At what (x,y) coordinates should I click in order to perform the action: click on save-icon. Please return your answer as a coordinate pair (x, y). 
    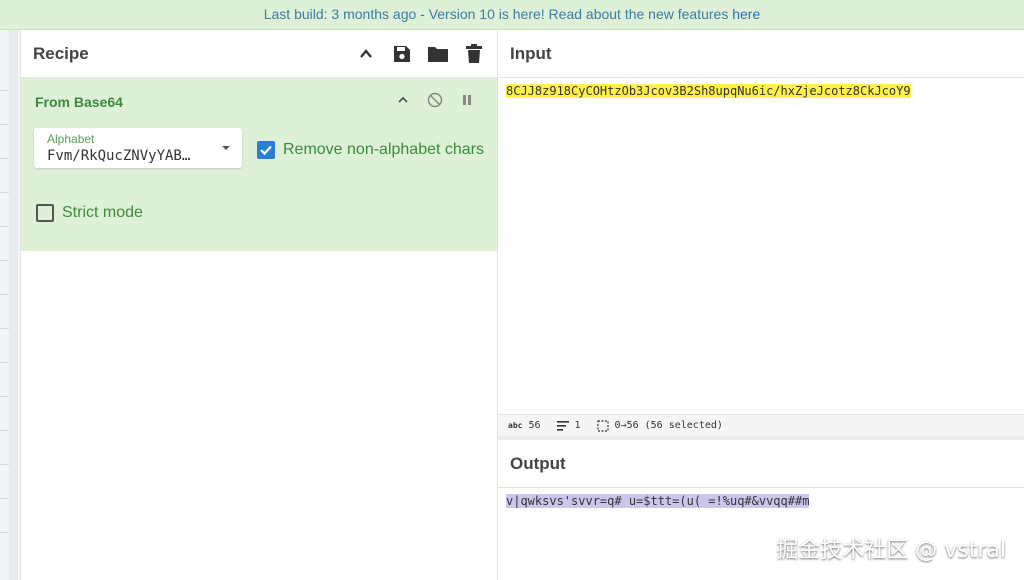
    Looking at the image, I should click on (402, 54).